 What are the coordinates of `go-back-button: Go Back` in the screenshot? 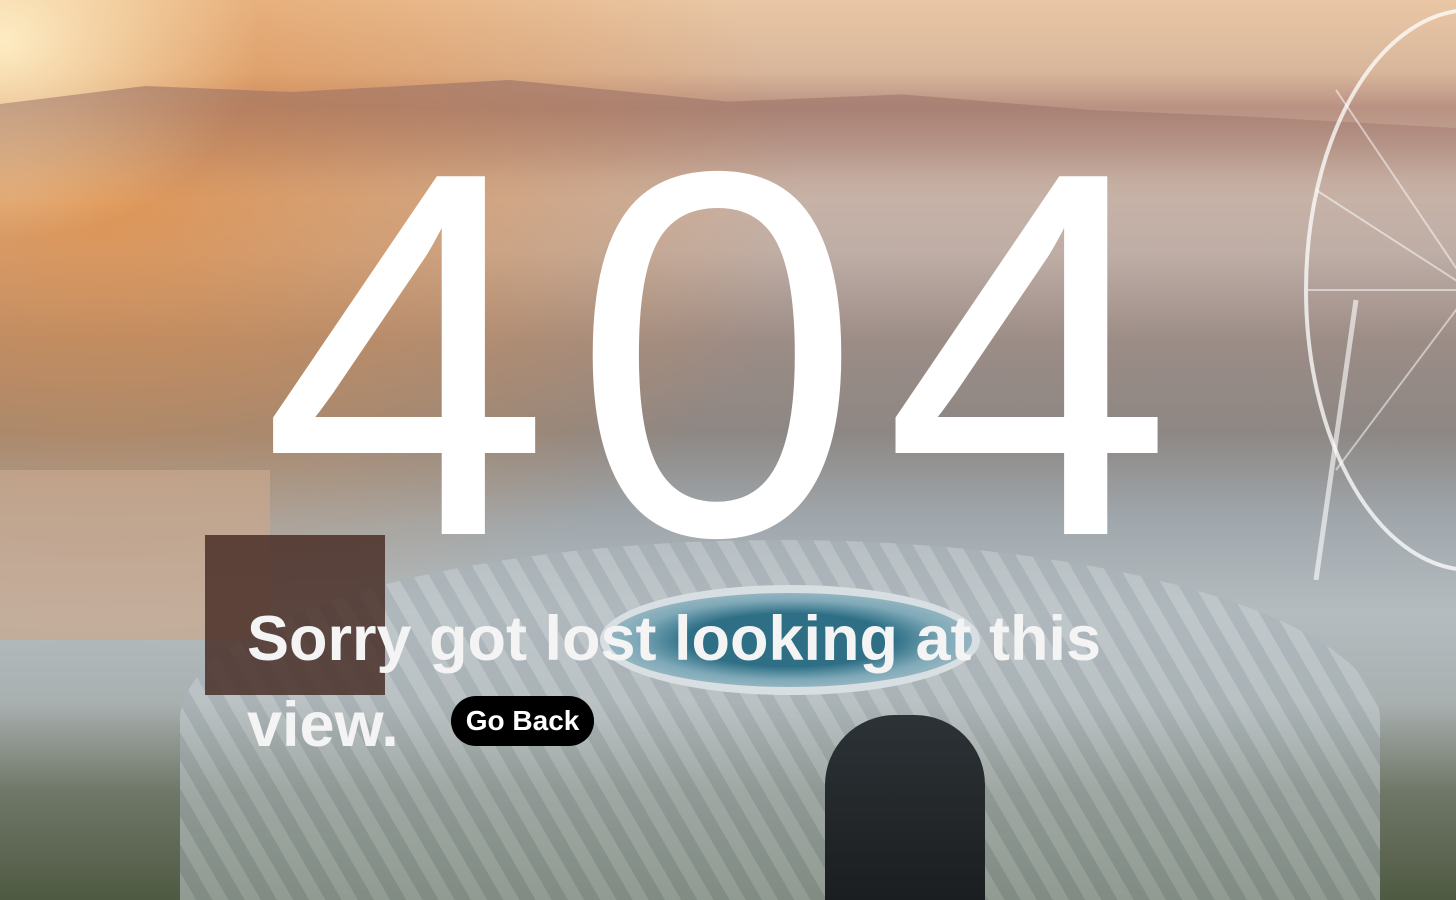 It's located at (522, 721).